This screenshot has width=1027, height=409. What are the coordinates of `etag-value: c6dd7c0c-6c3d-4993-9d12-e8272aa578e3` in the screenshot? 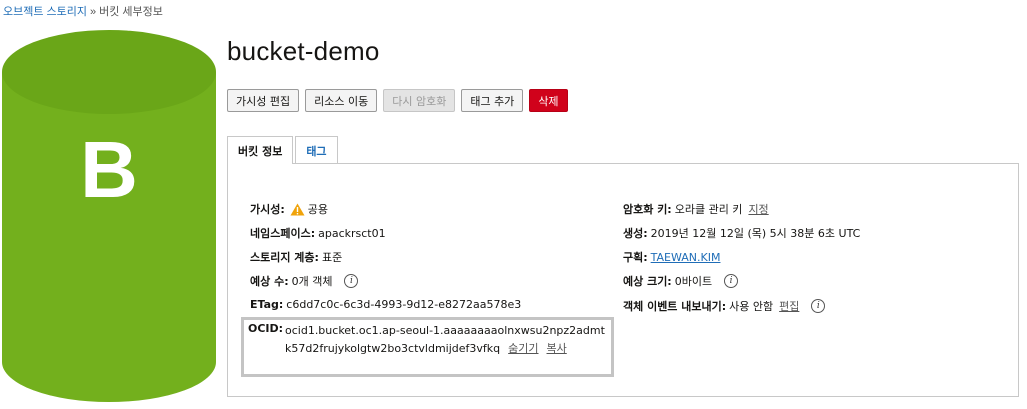 It's located at (404, 304).